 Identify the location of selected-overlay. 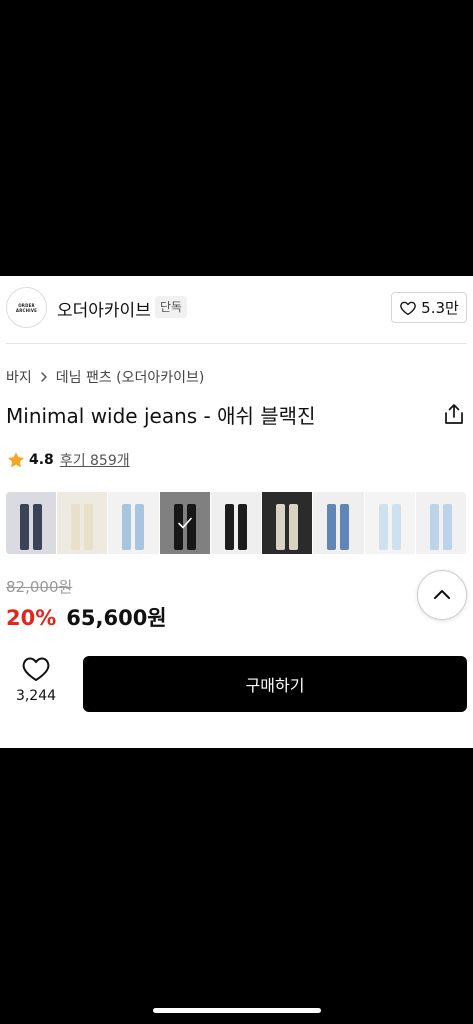
(184, 523).